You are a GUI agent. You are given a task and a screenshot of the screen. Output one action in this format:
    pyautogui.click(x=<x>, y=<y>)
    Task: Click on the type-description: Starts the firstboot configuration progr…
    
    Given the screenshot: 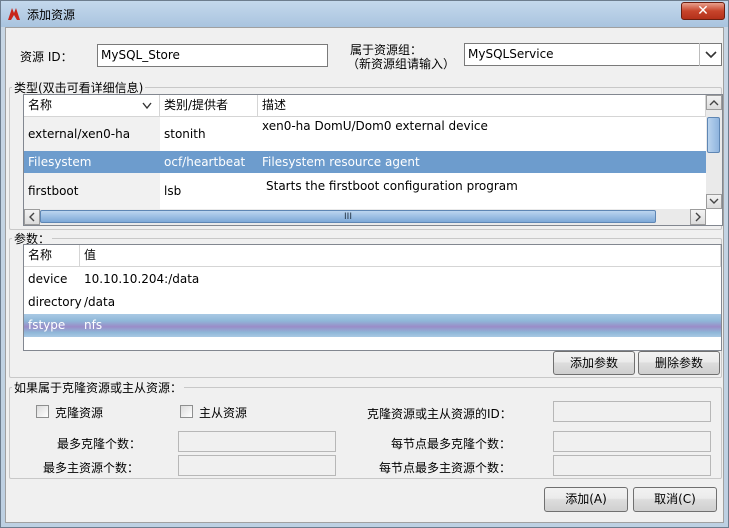 What is the action you would take?
    pyautogui.click(x=392, y=186)
    